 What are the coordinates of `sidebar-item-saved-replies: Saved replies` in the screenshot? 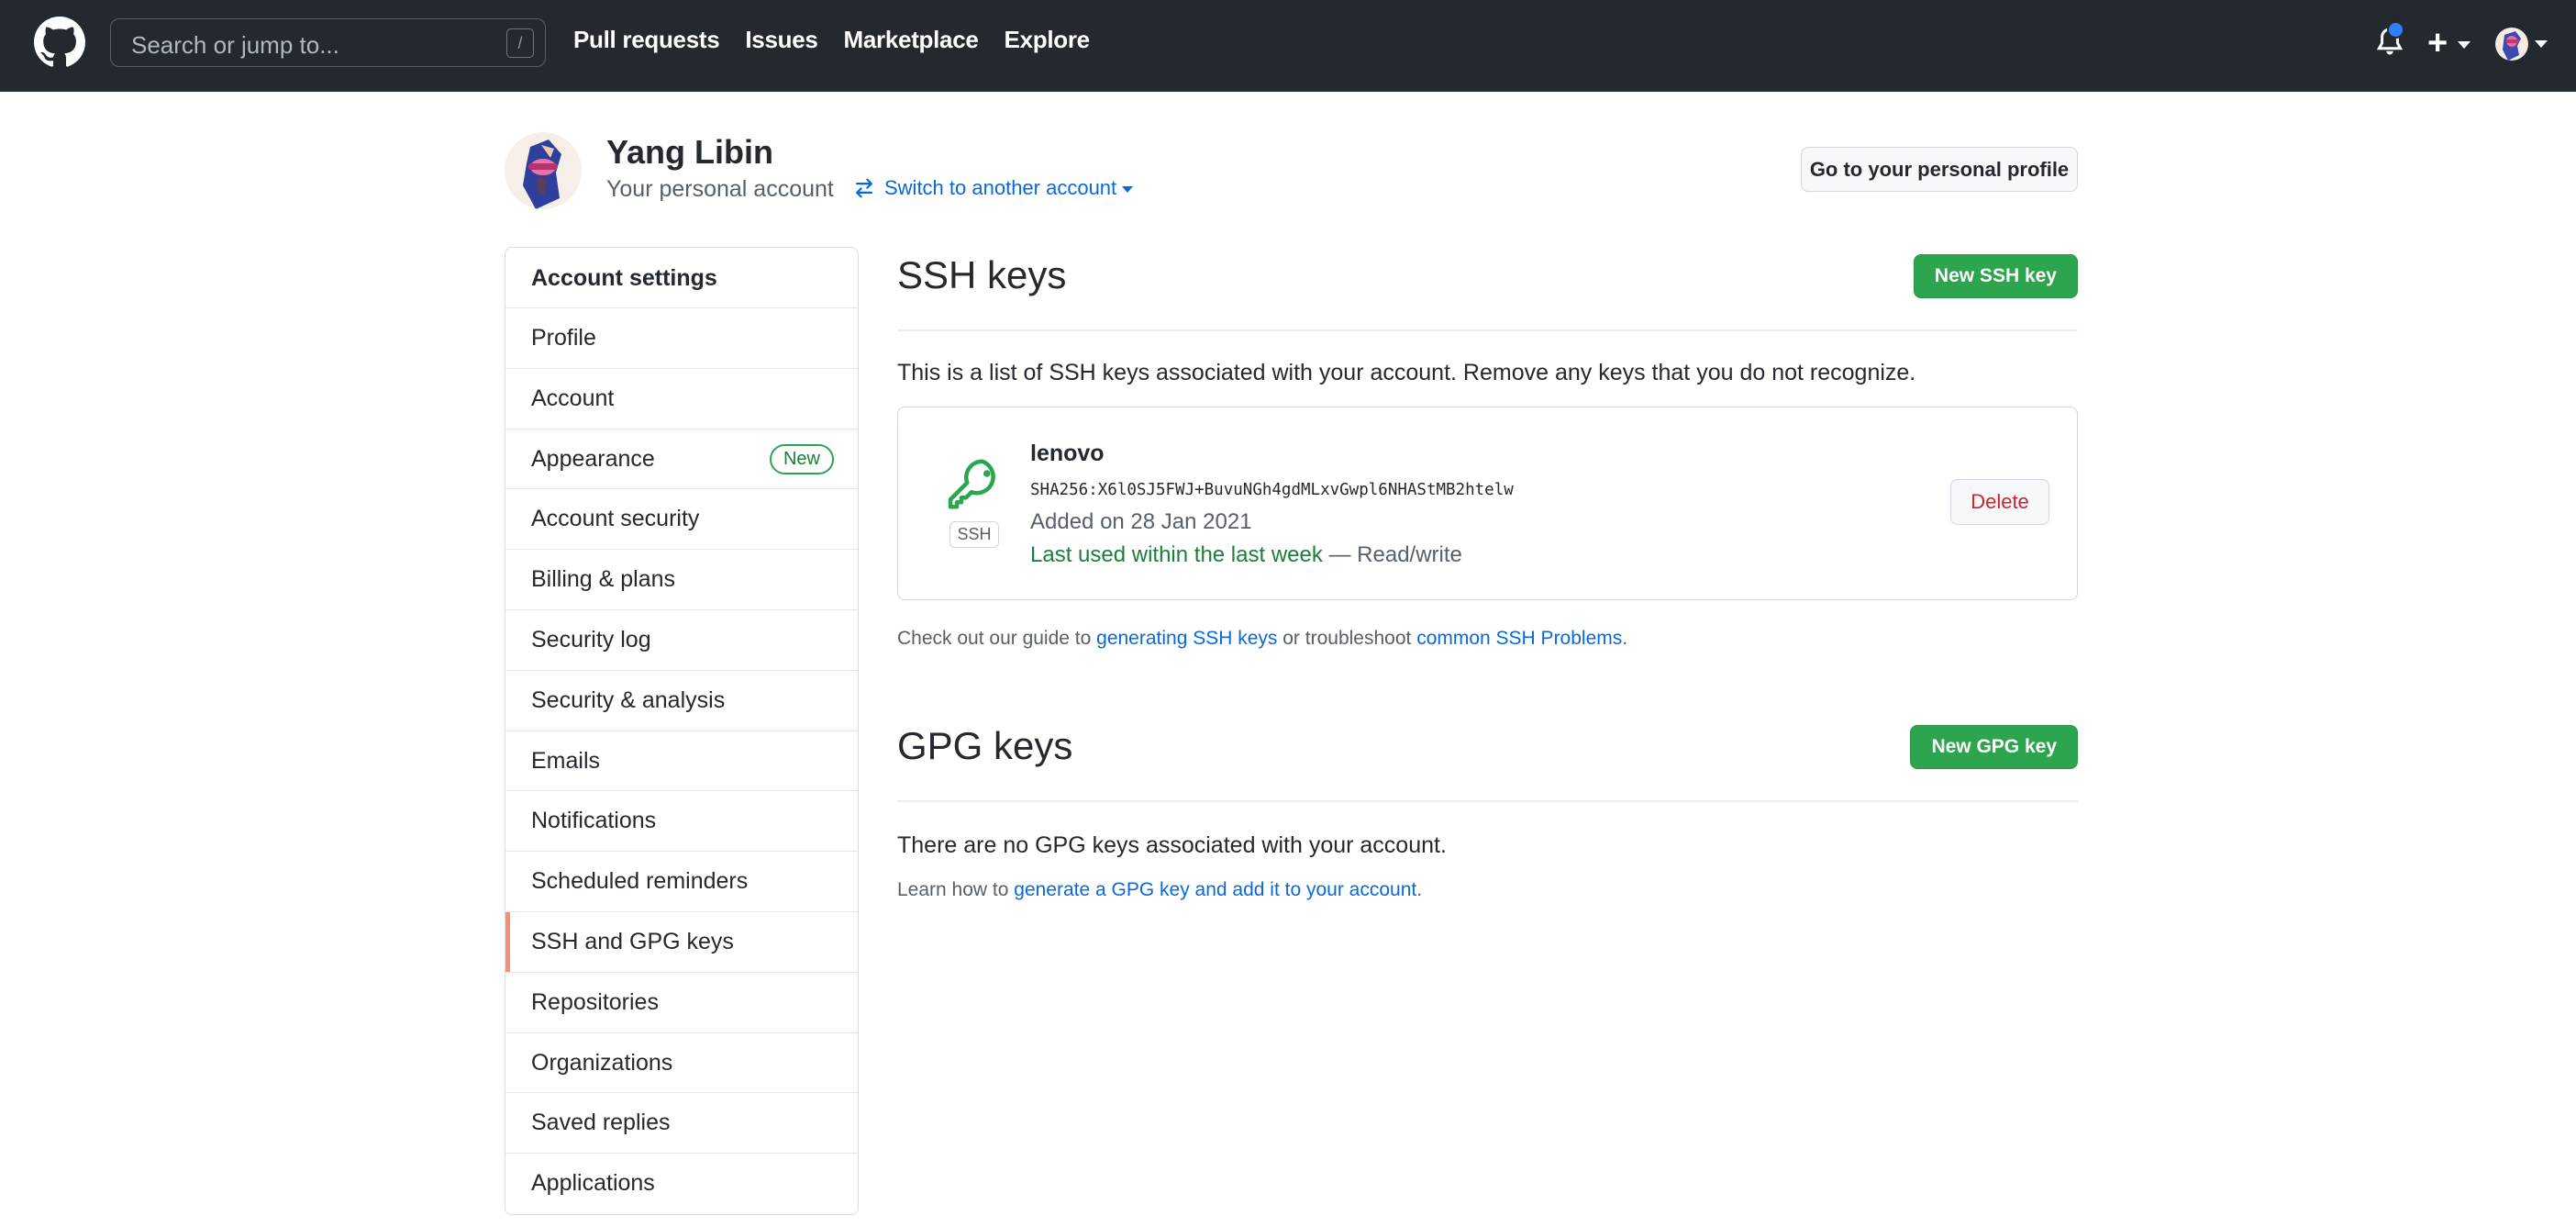 It's located at (681, 1123).